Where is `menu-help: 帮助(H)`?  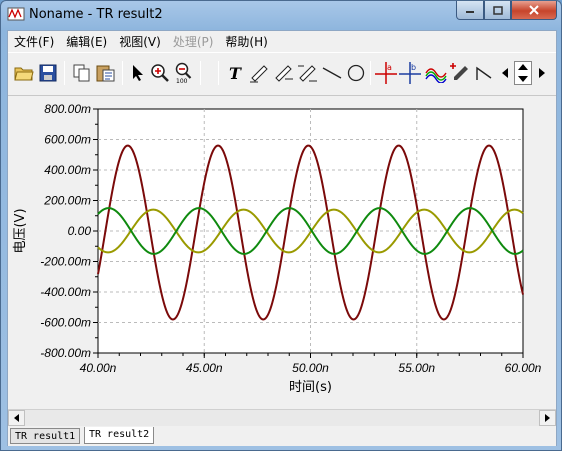 menu-help: 帮助(H) is located at coordinates (246, 41).